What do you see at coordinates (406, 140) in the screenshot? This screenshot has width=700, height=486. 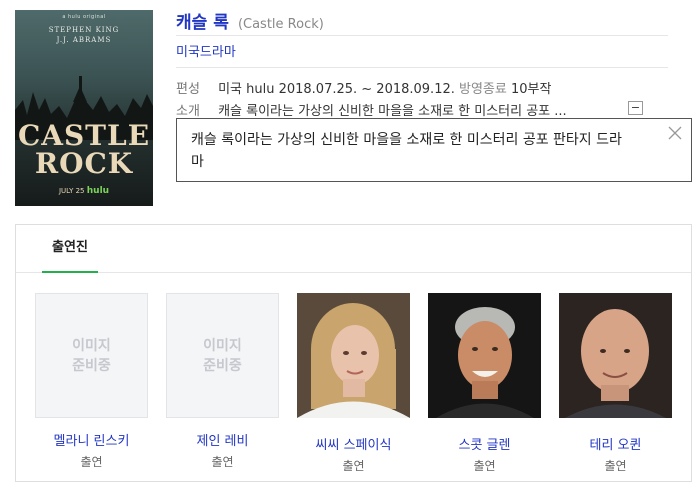 I see `intro-full-line1: 캐슬 록이라는 가상의 신비한 마을을 소재로 한 미스터리 공포 판타지 드라` at bounding box center [406, 140].